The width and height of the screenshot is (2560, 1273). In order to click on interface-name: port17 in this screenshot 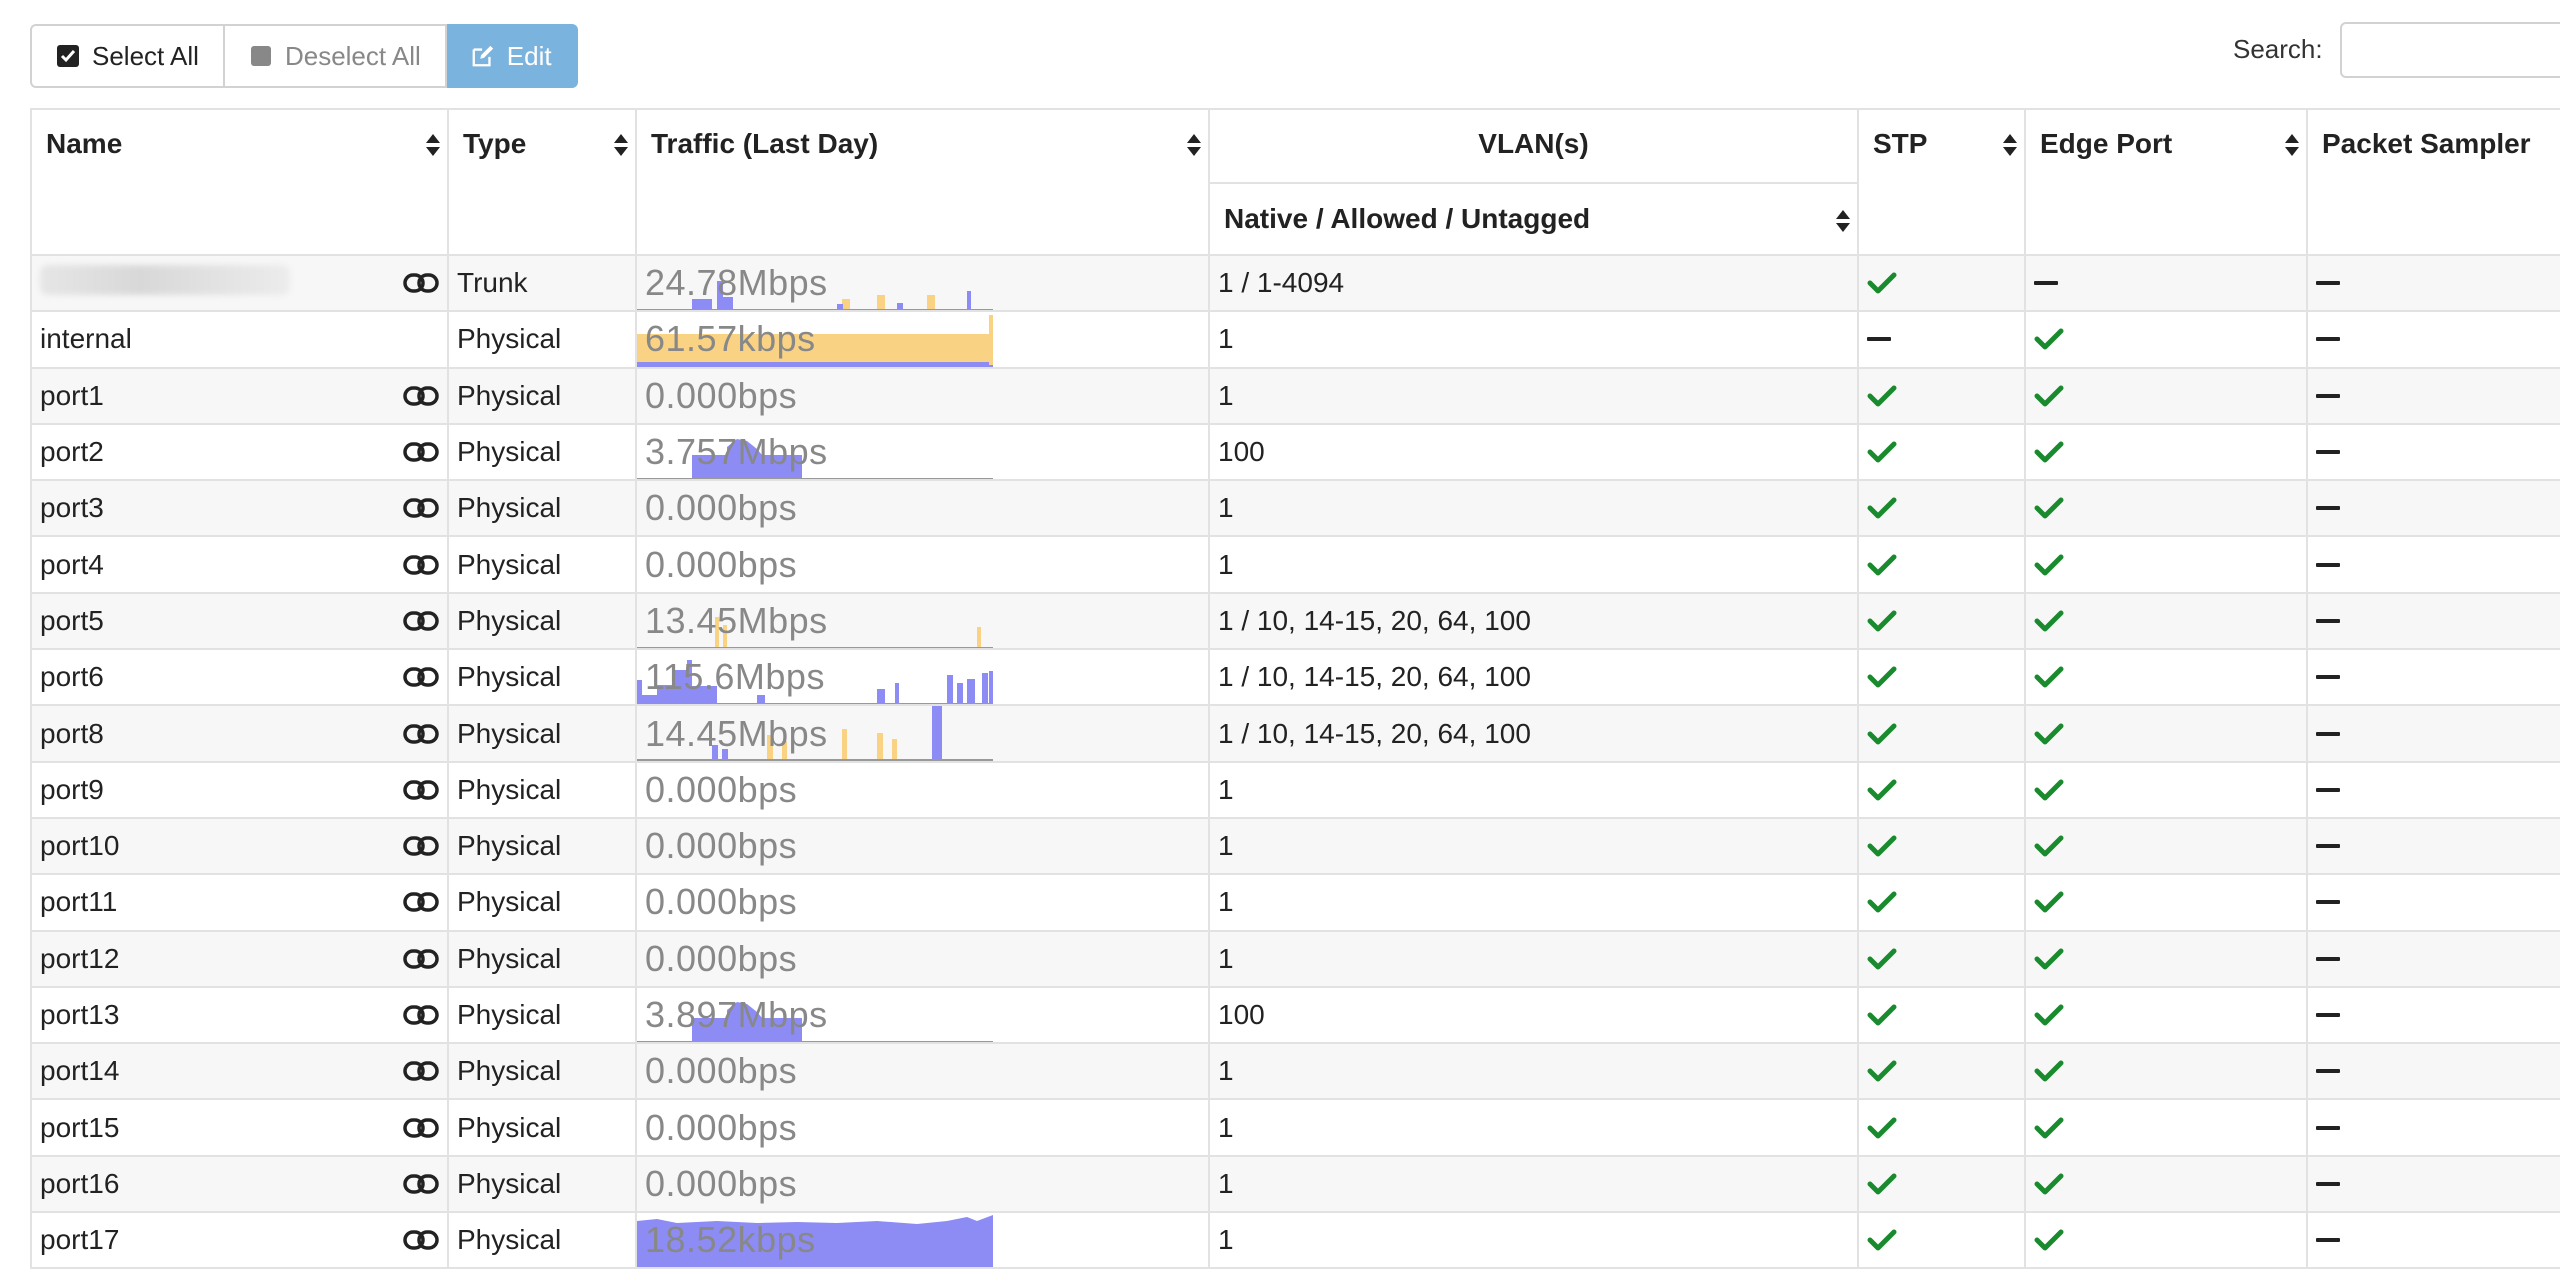, I will do `click(79, 1239)`.